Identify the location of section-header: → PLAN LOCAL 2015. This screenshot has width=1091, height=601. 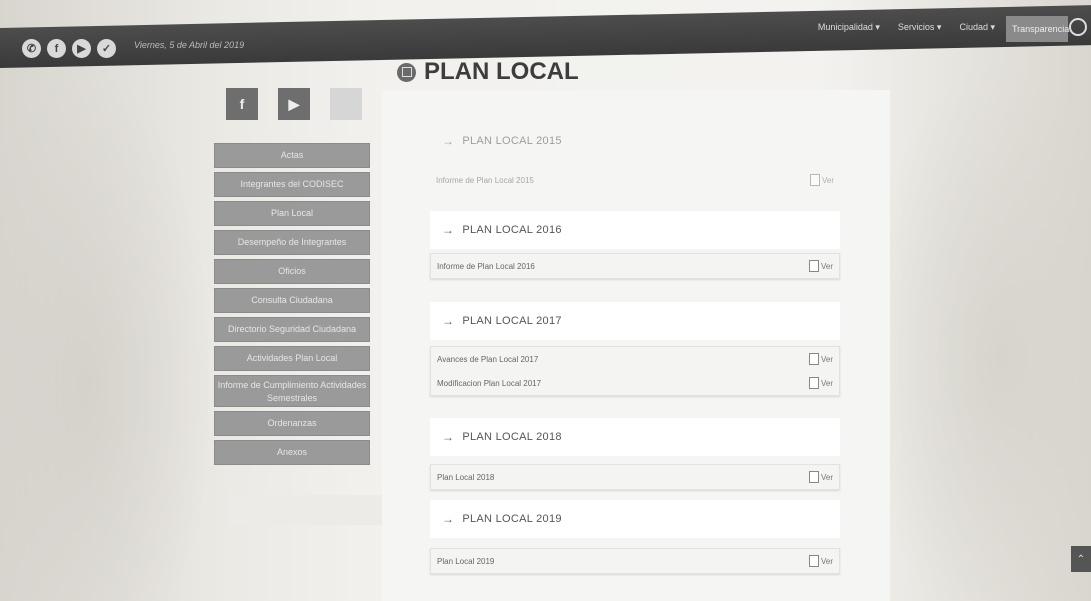
(635, 141).